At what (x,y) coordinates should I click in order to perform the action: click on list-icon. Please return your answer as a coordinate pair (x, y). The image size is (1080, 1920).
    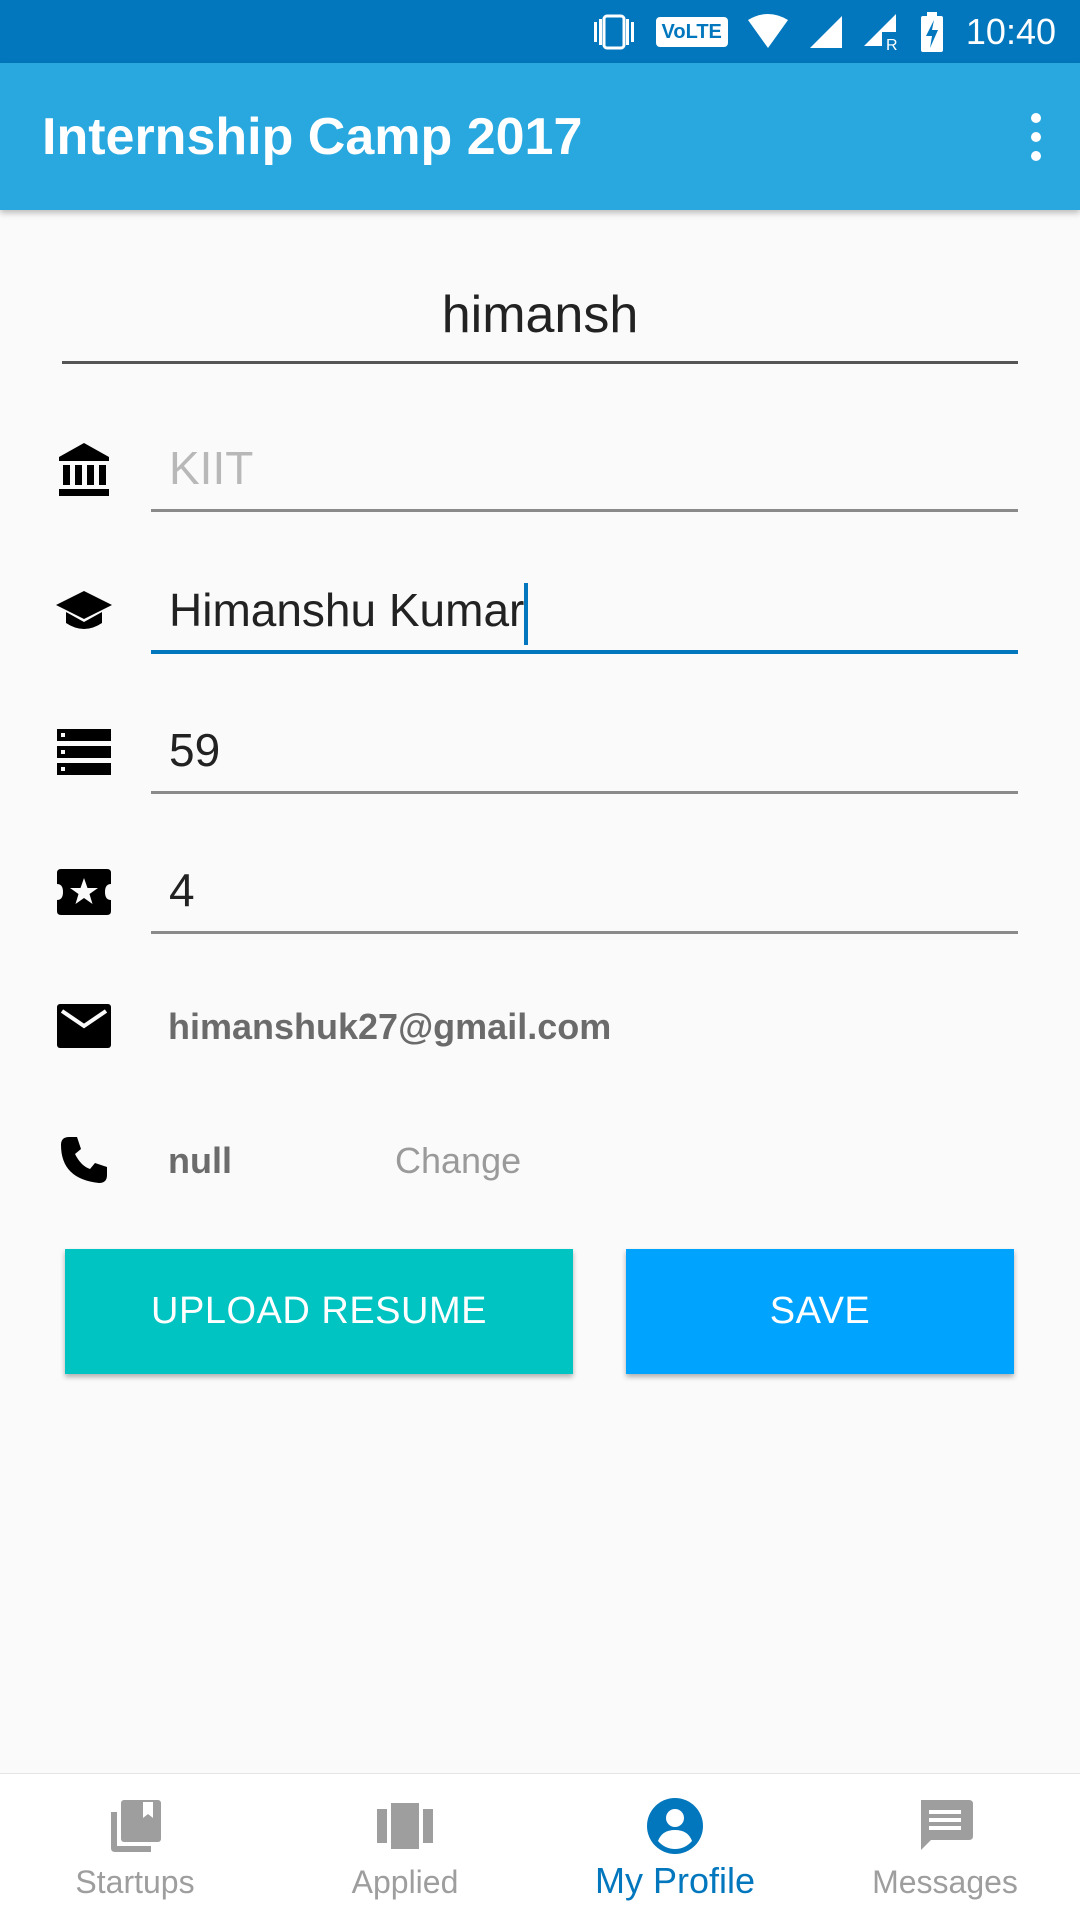
    Looking at the image, I should click on (84, 752).